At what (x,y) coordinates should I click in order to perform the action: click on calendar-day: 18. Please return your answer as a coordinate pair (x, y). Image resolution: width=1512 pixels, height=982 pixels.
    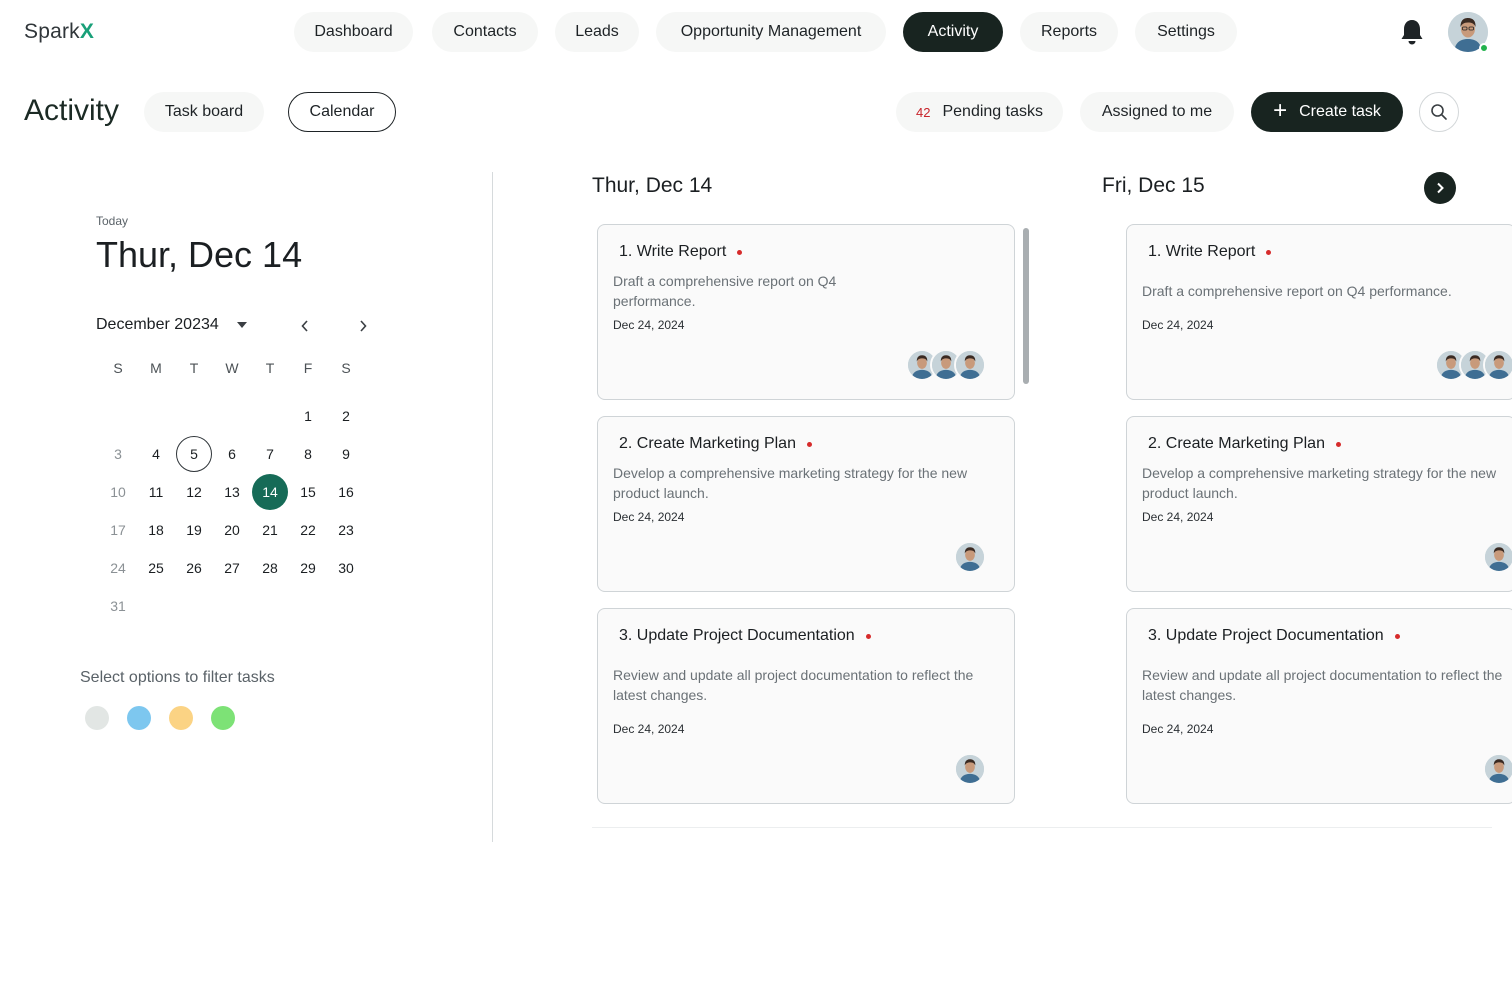
    Looking at the image, I should click on (156, 530).